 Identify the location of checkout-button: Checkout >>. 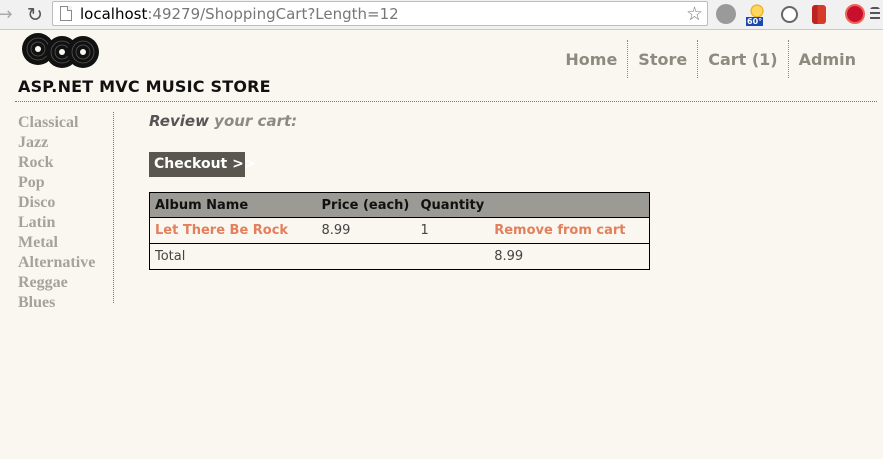
(202, 164).